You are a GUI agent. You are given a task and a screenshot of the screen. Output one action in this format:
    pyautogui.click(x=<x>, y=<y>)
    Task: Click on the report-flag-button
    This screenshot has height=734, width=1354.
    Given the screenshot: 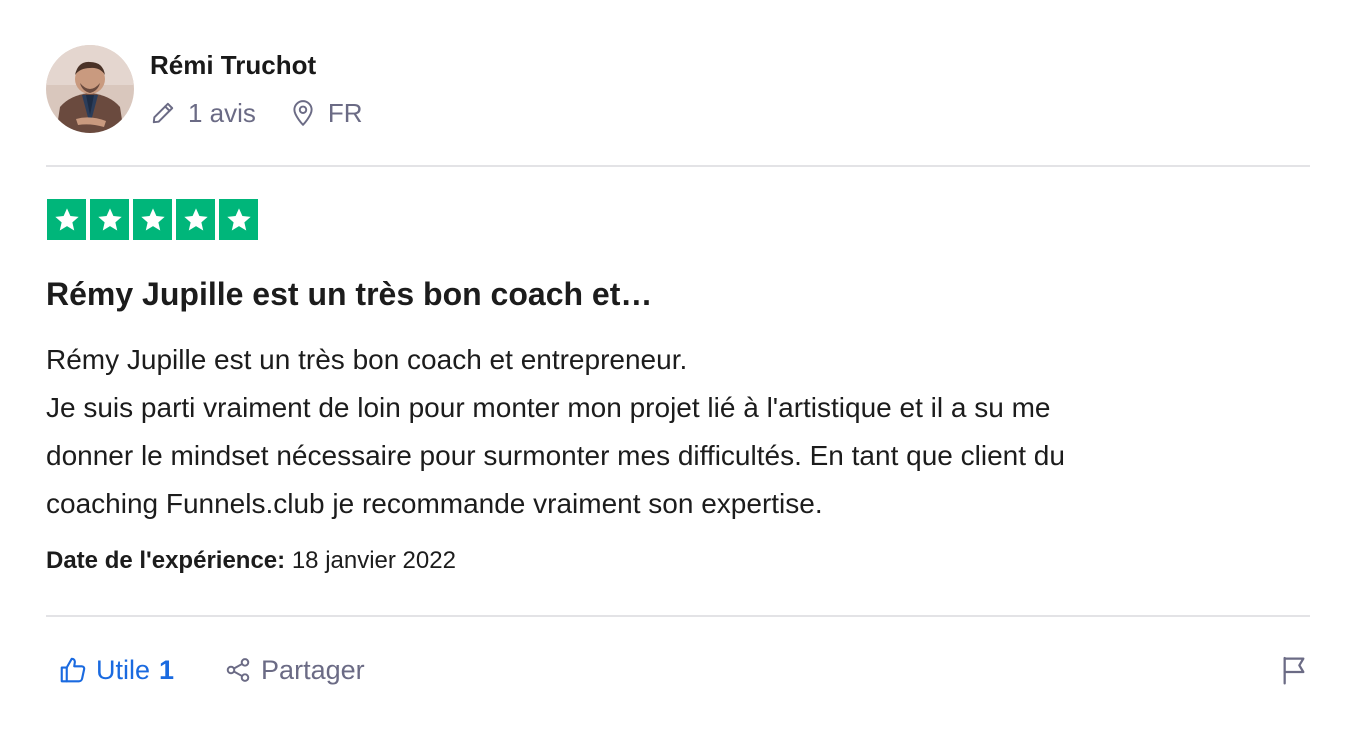 What is the action you would take?
    pyautogui.click(x=1294, y=670)
    